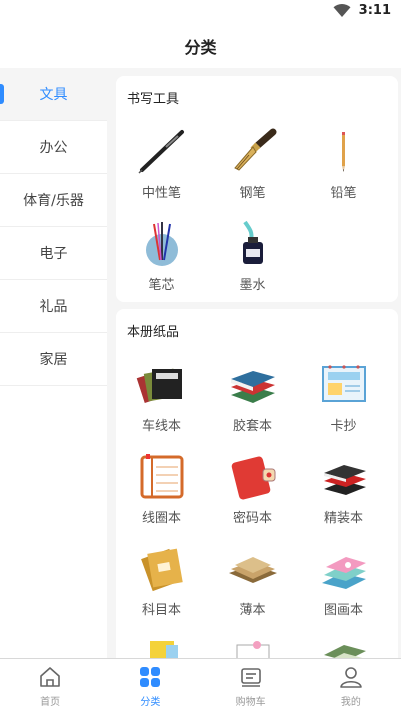 This screenshot has height=710, width=401. I want to click on product-label: 线圈本, so click(161, 518).